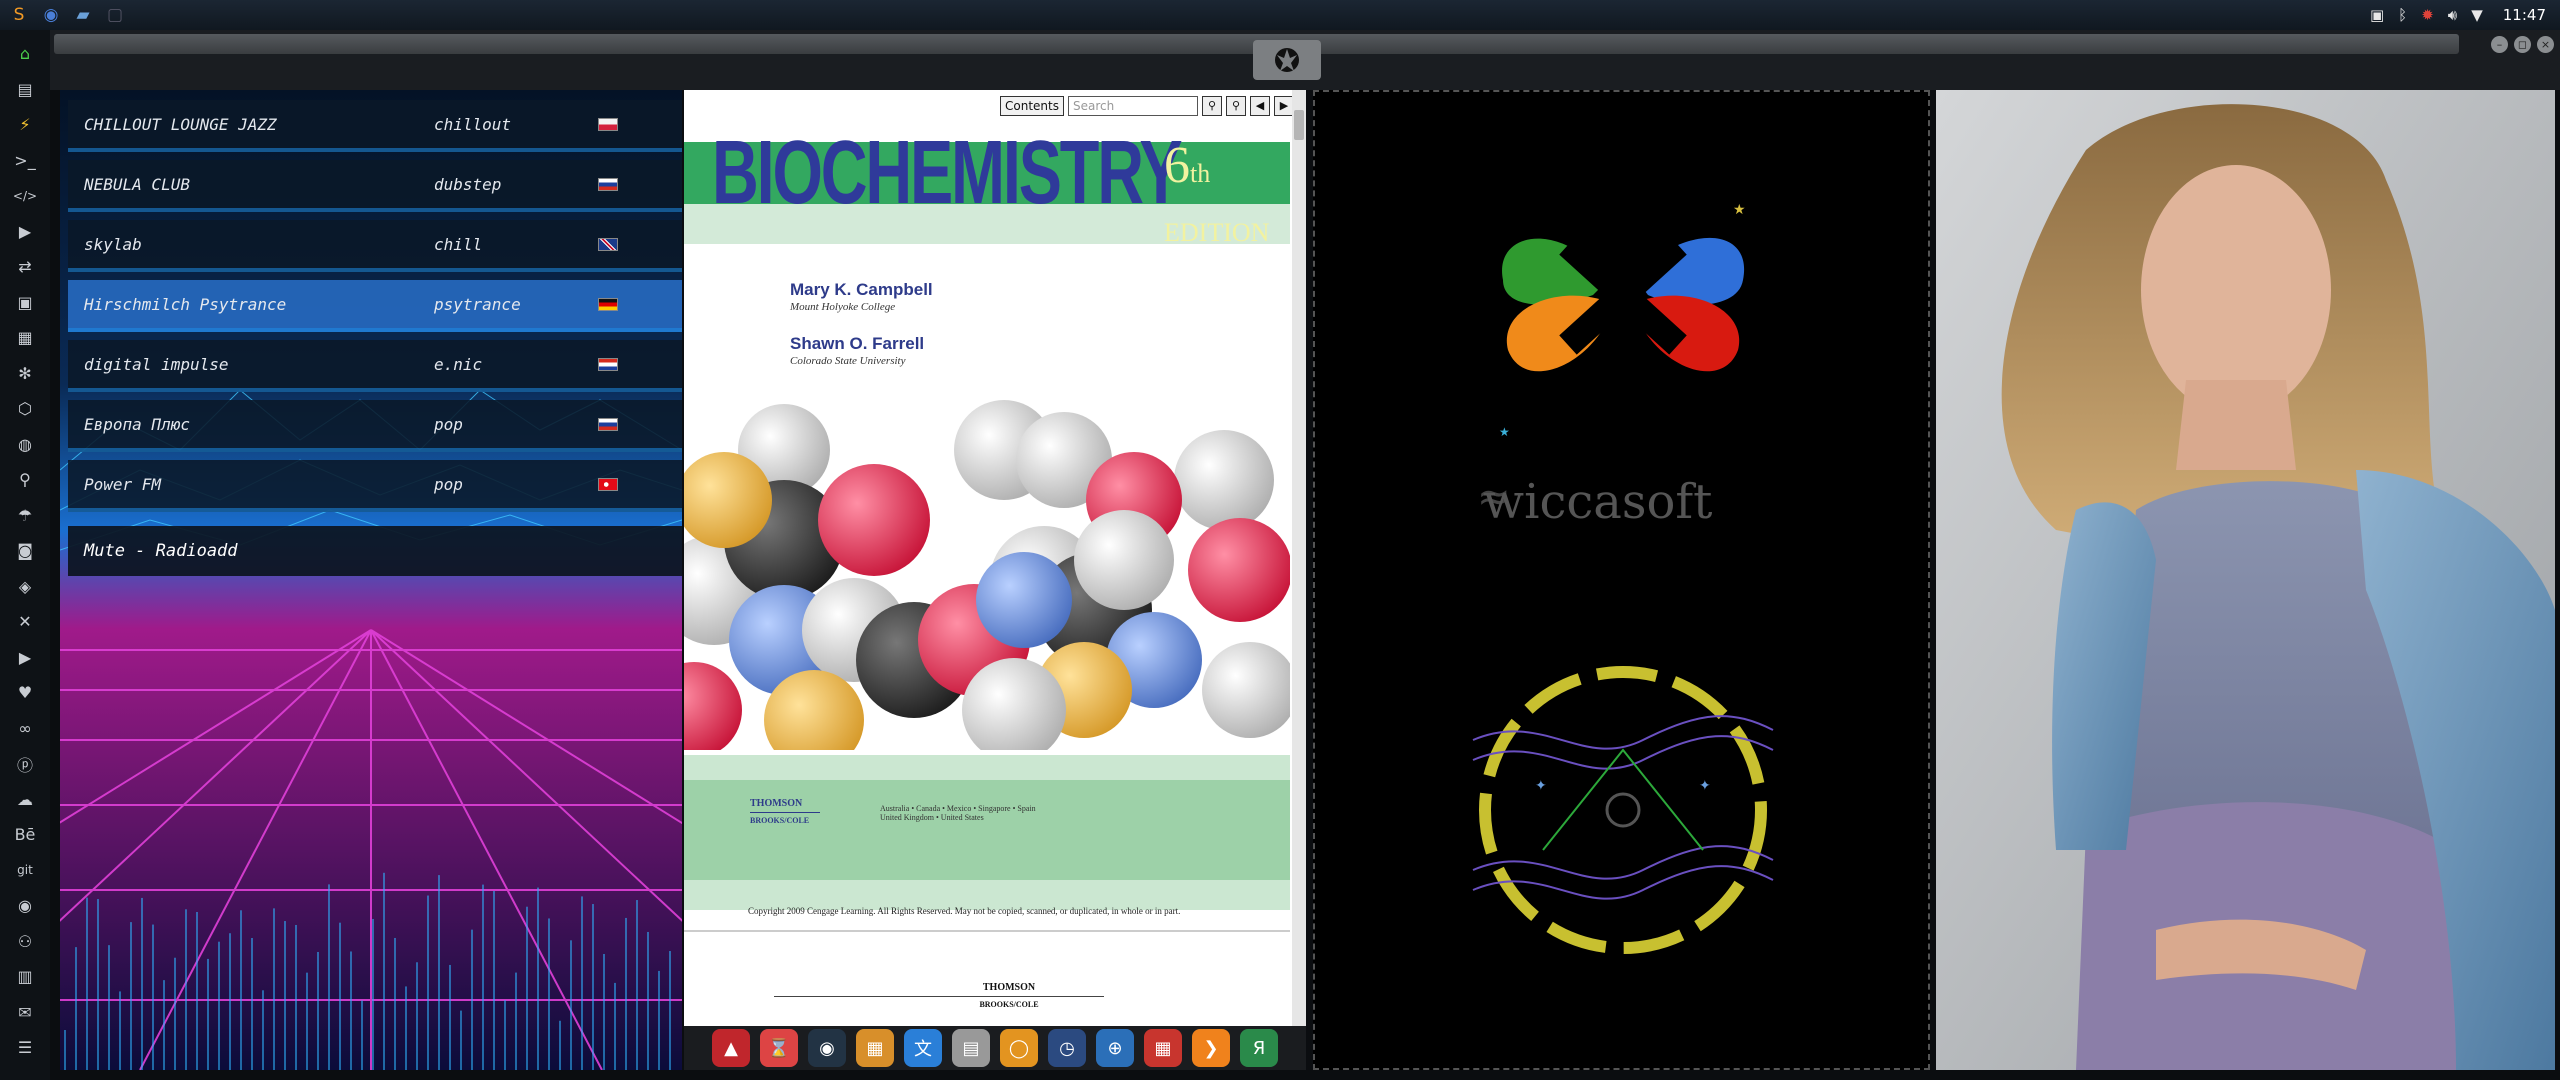  What do you see at coordinates (25, 267) in the screenshot?
I see `translate-icon: ⇄` at bounding box center [25, 267].